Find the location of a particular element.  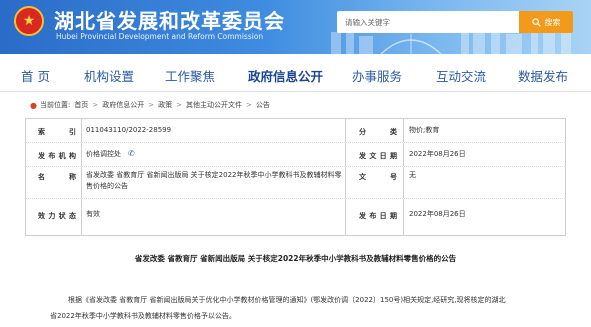

info-row-index: 索 引 011043110/2022-28599 分 类 物价;教育 is located at coordinates (295, 131).